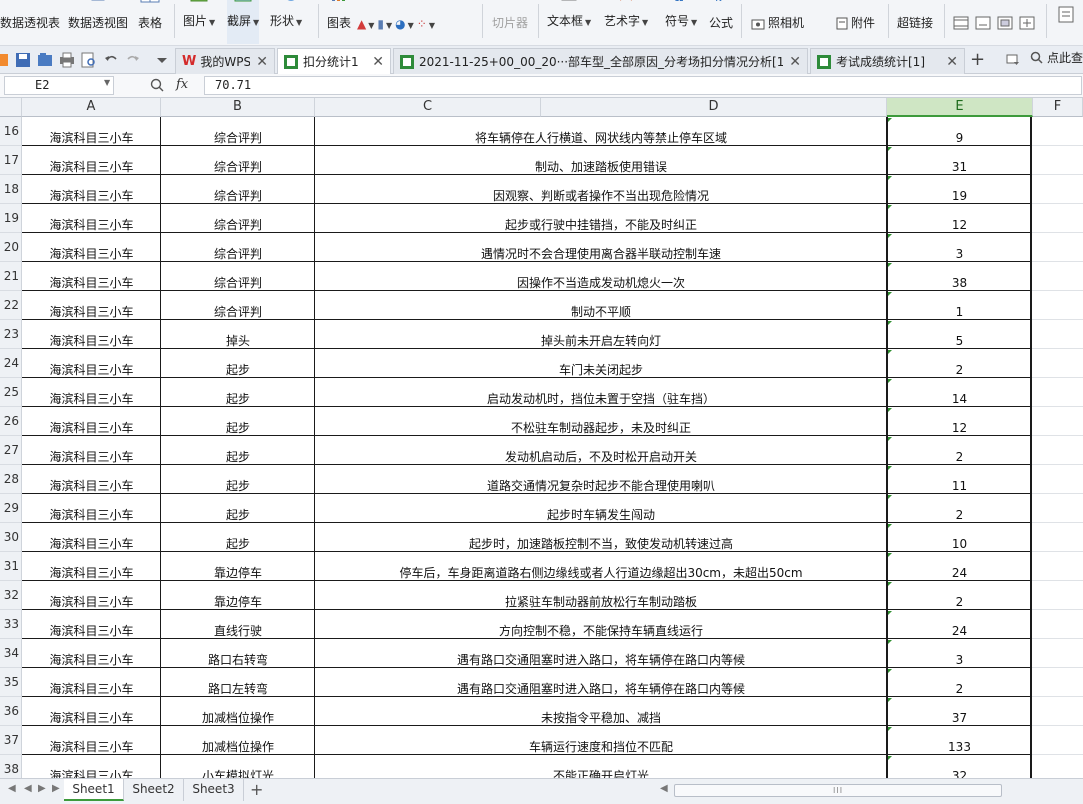 The width and height of the screenshot is (1083, 804). Describe the element at coordinates (959, 131) in the screenshot. I see `cell-e: 9` at that location.